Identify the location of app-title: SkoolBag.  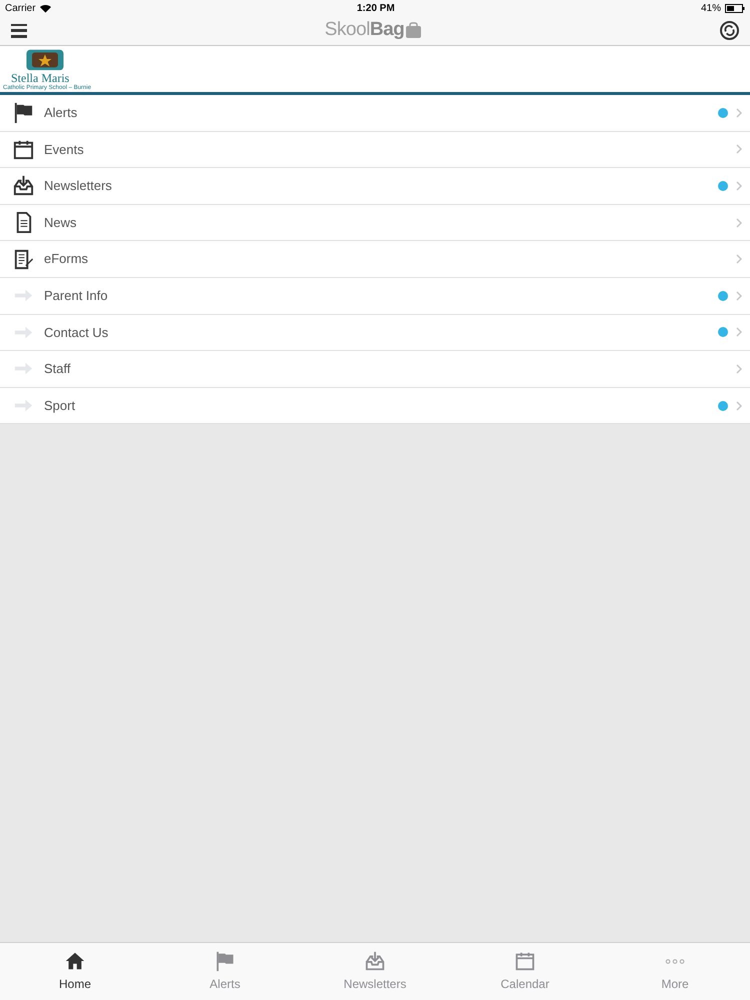
(364, 30).